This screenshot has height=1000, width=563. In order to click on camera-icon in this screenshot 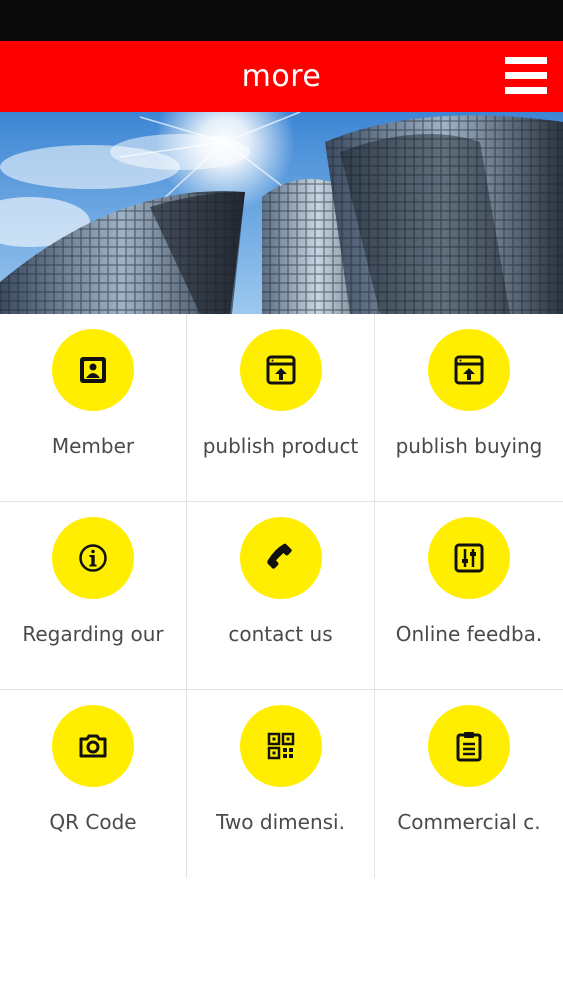, I will do `click(93, 746)`.